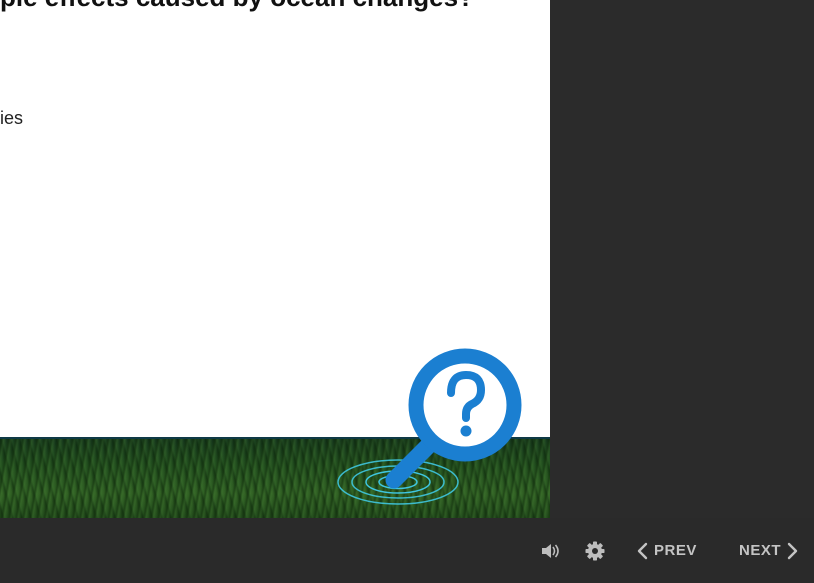 The height and width of the screenshot is (583, 814). I want to click on magnifier-question-icon, so click(429, 426).